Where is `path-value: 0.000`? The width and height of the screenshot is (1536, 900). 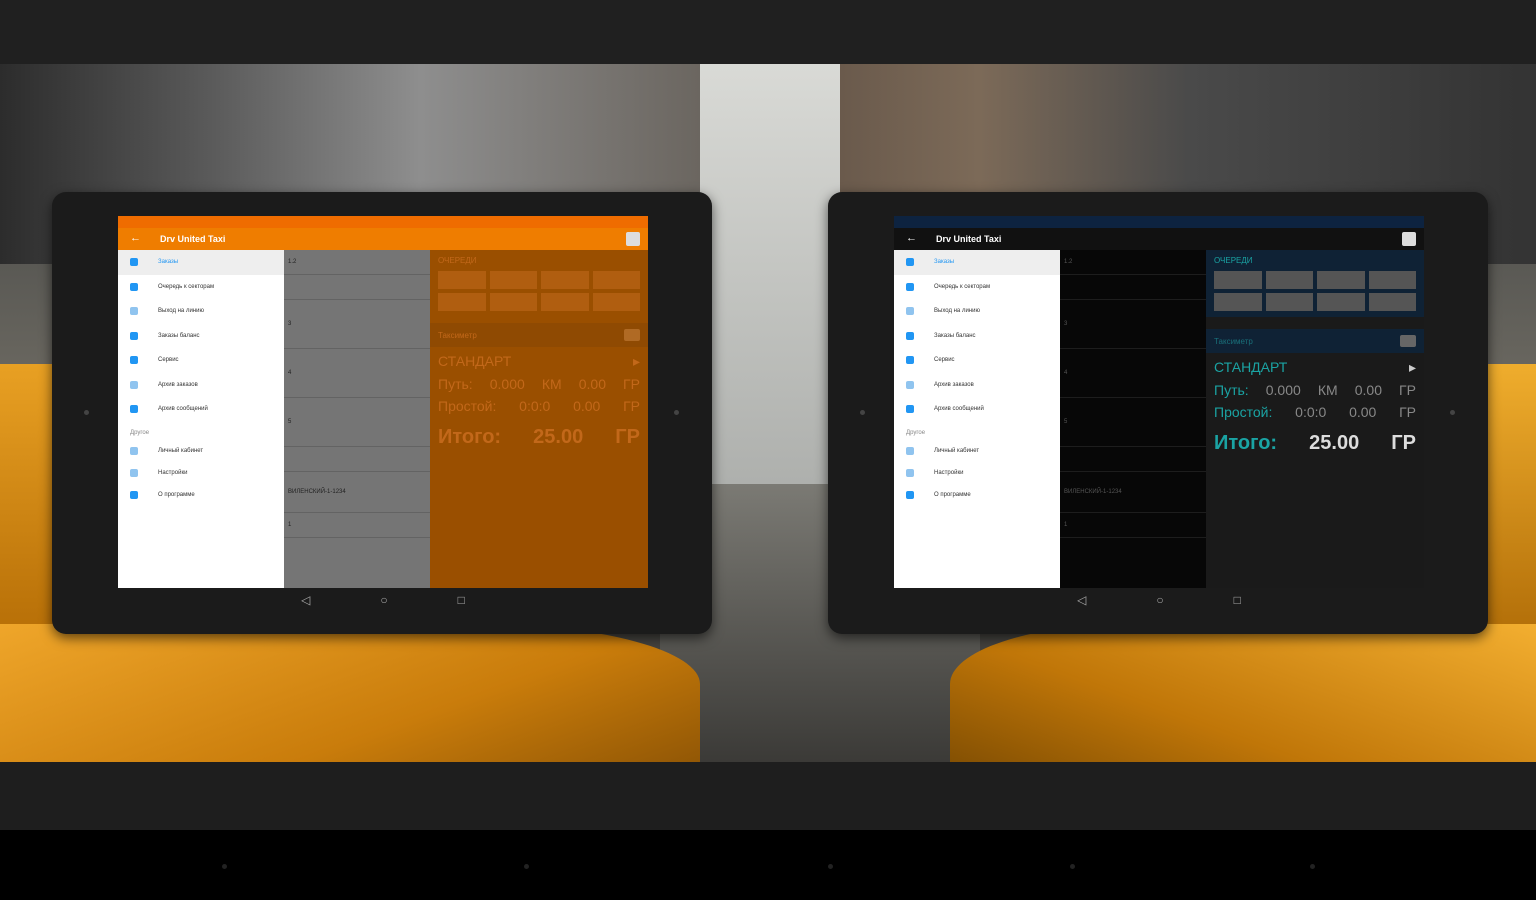
path-value: 0.000 is located at coordinates (1283, 390).